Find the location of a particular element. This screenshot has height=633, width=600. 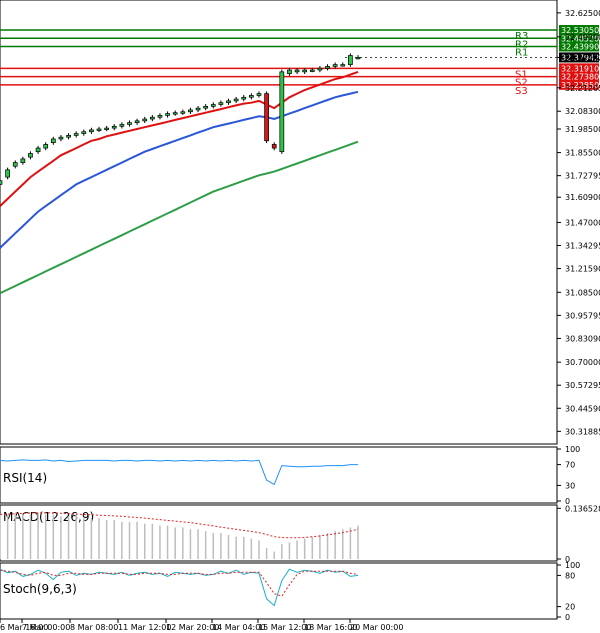

rsi-label: RSI(14) is located at coordinates (25, 478).